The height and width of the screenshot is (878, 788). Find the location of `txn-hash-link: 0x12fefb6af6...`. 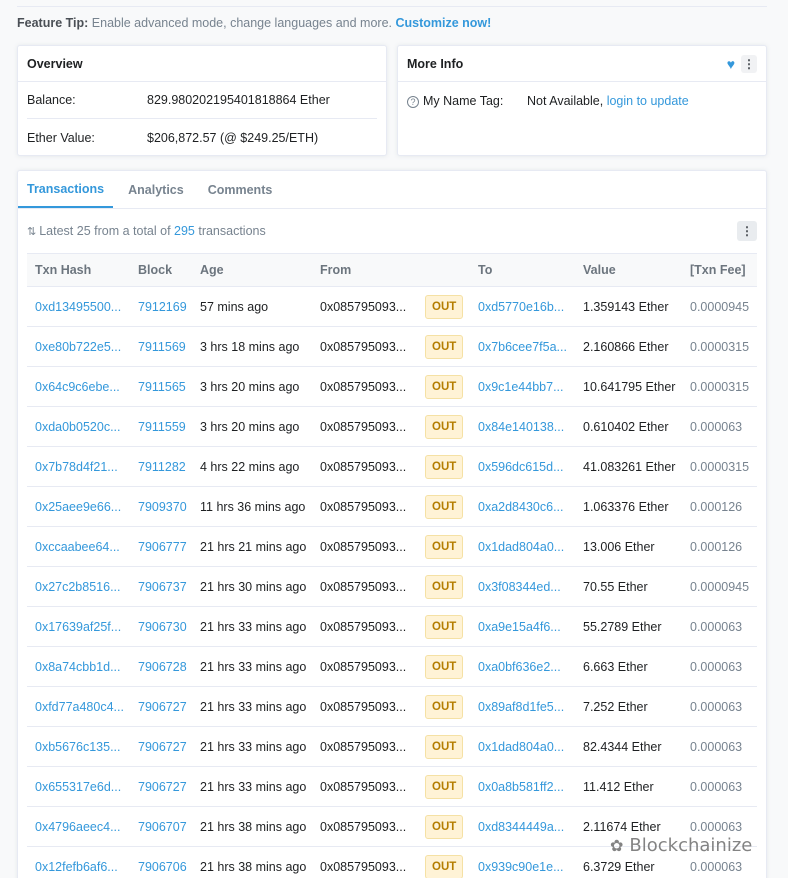

txn-hash-link: 0x12fefb6af6... is located at coordinates (76, 867).